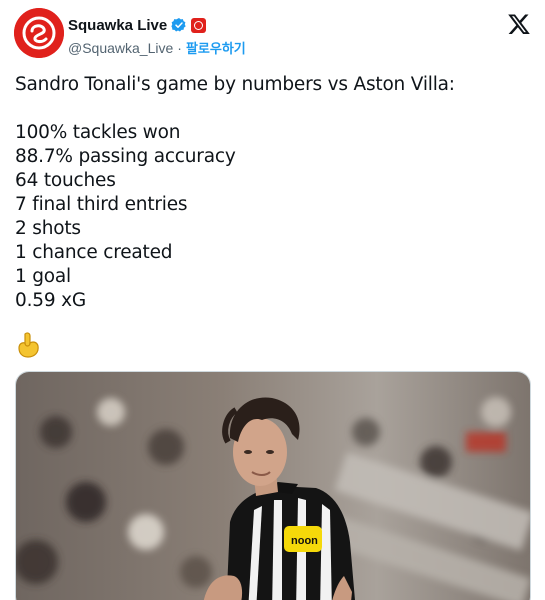 This screenshot has width=545, height=600. I want to click on stat-line: 0.59 xG, so click(50, 300).